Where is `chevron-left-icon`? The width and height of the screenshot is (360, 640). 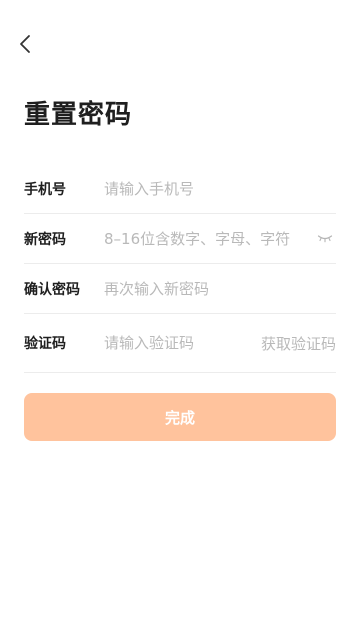
chevron-left-icon is located at coordinates (25, 44).